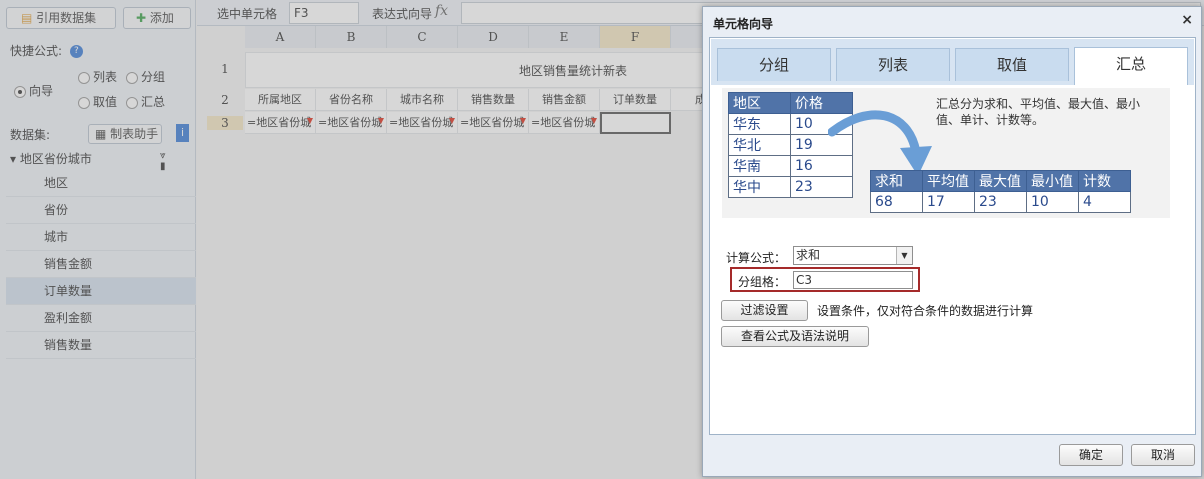 This screenshot has height=479, width=1204. I want to click on tab-strip: 分组 列表 取值 汇总, so click(952, 62).